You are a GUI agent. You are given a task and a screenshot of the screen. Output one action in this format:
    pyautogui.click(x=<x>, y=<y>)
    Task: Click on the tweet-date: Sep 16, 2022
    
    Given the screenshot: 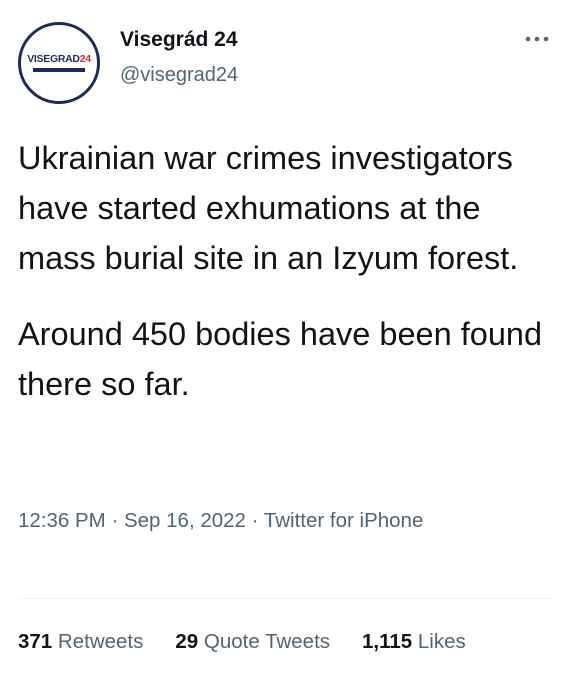 What is the action you would take?
    pyautogui.click(x=185, y=520)
    